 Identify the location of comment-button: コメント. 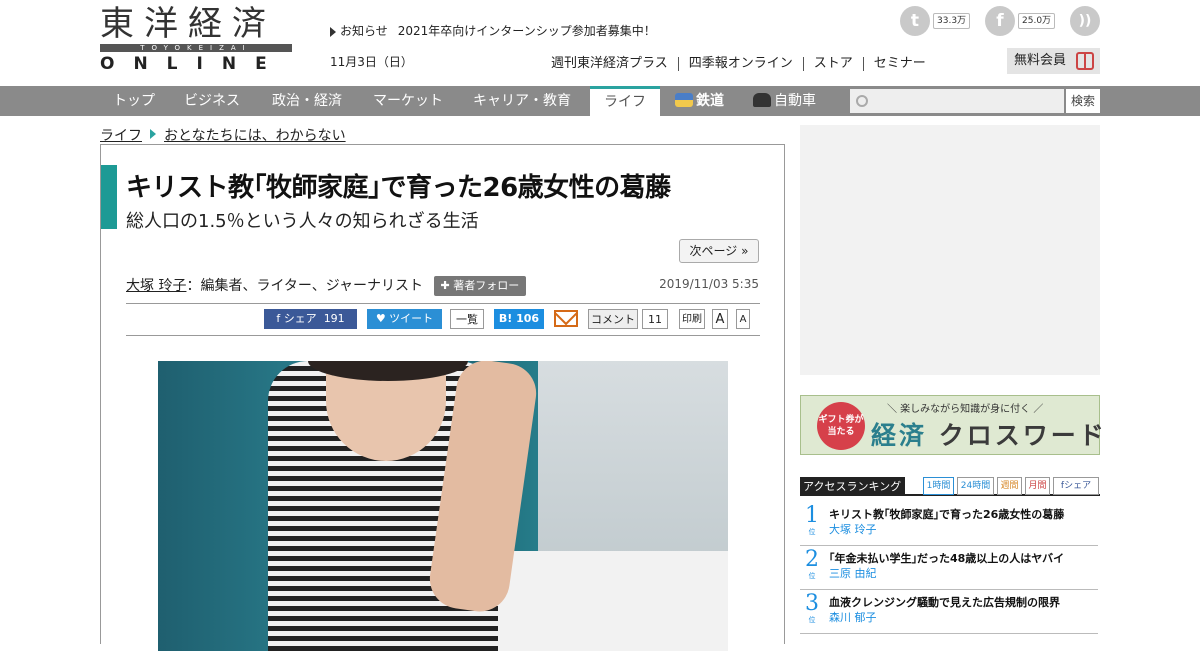
(613, 319).